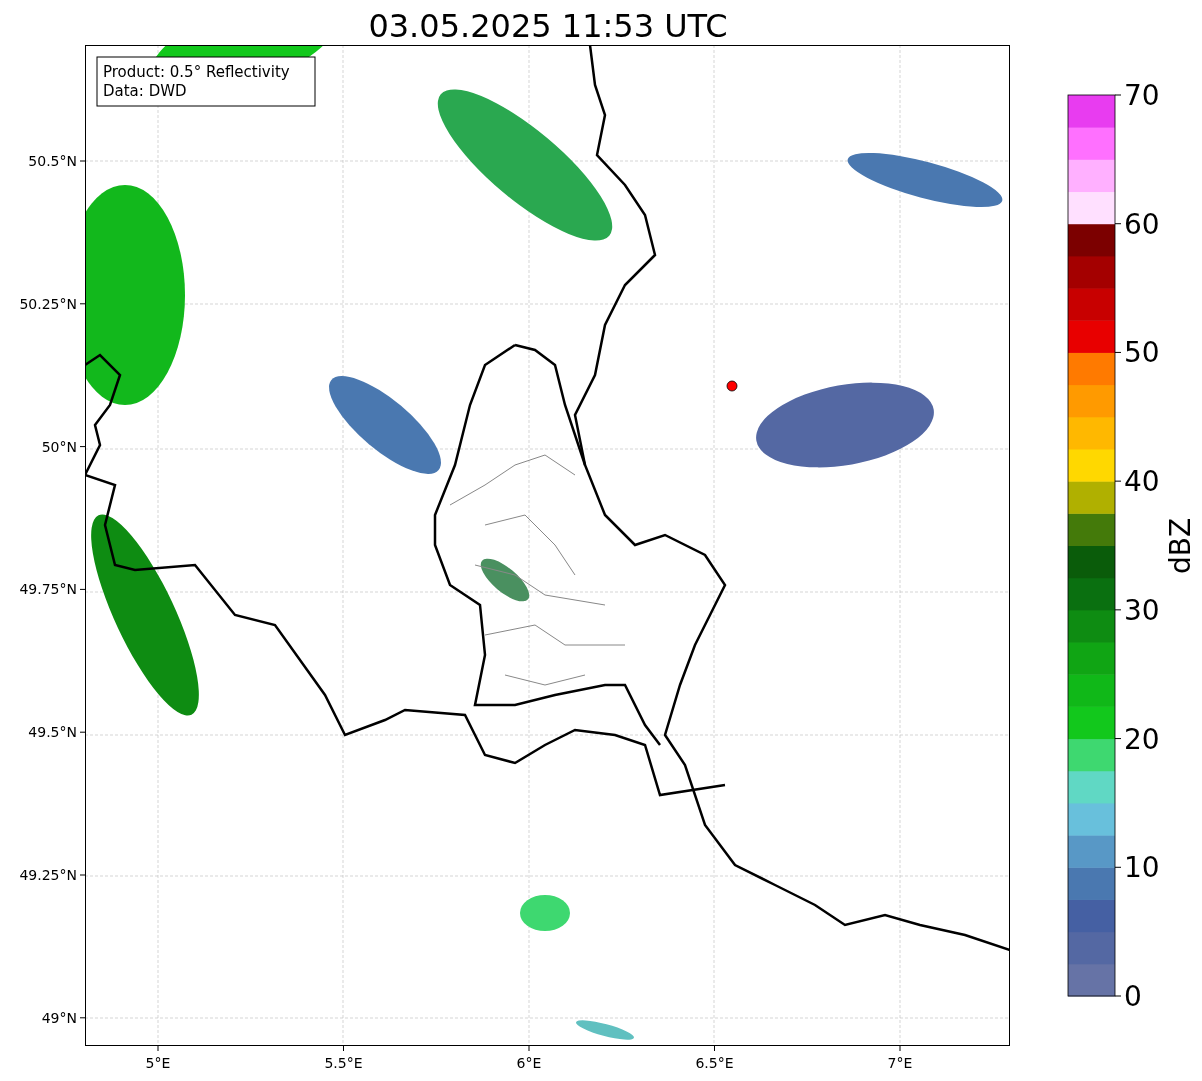  I want to click on colorbar-tick-label: 70, so click(1142, 95).